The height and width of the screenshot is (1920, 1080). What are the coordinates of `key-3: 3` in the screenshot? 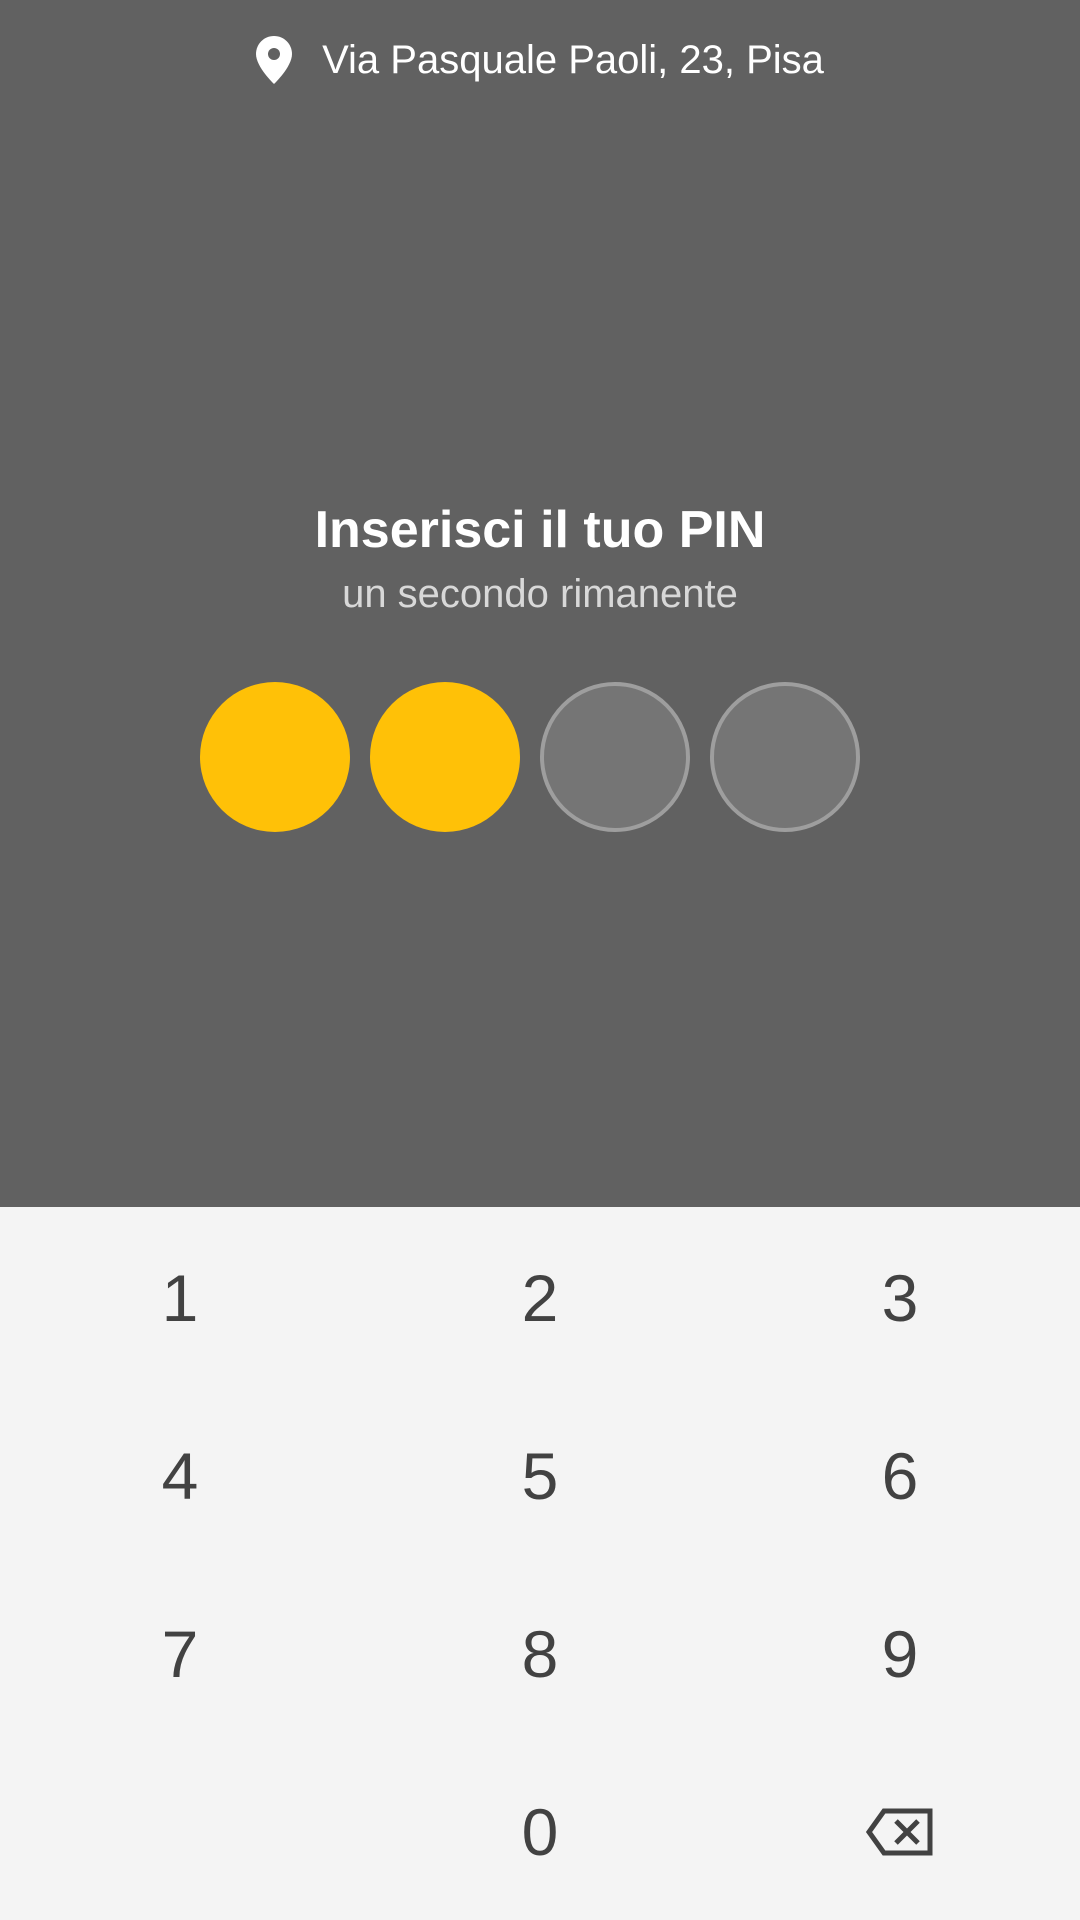 It's located at (900, 1298).